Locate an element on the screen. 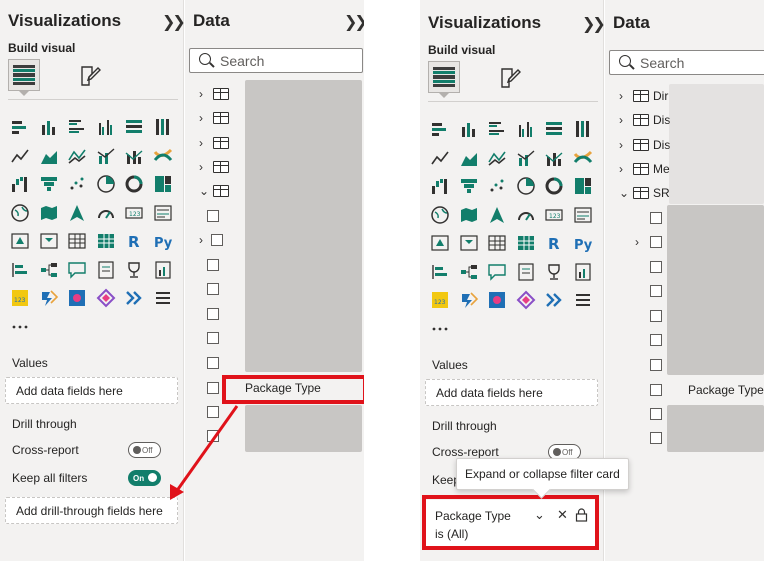 This screenshot has width=764, height=561. keep-all-filters-toggle: On is located at coordinates (144, 478).